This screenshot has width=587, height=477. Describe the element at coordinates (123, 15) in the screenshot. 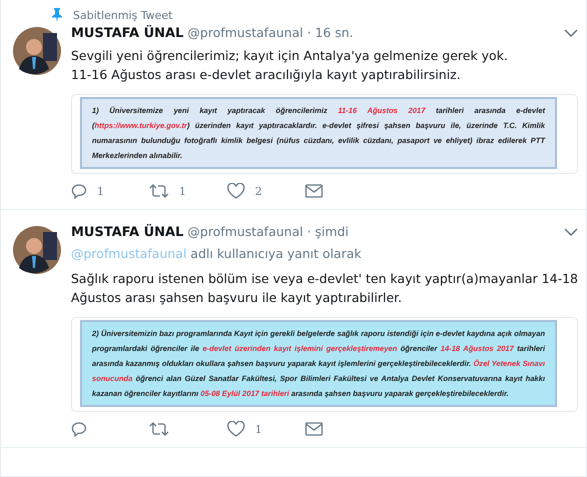

I see `pinned-label: Sabitlenmiş Tweet` at that location.